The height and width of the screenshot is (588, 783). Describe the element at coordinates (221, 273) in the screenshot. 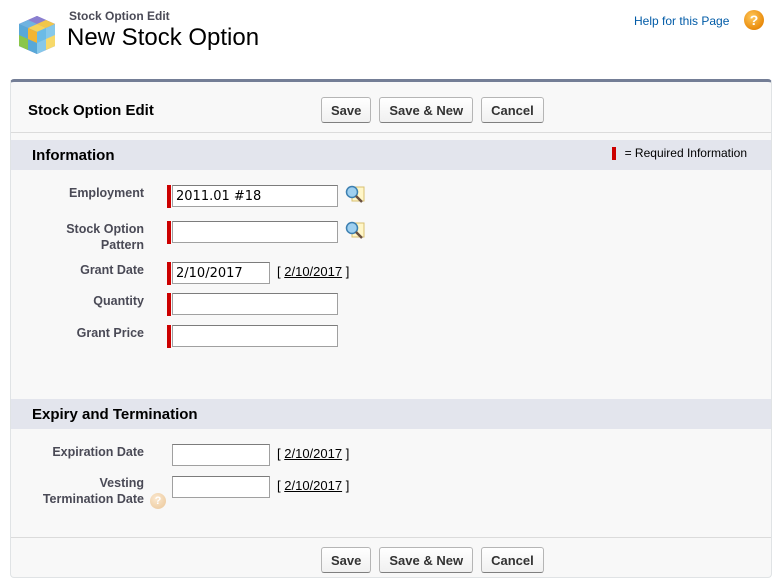

I see `grant-date-input` at that location.